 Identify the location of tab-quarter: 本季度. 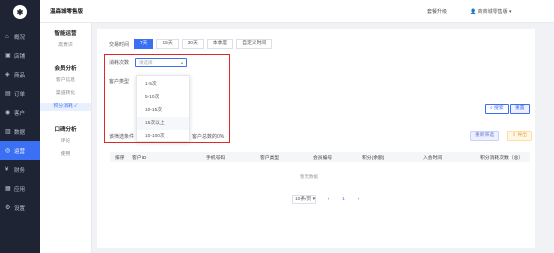
(220, 44).